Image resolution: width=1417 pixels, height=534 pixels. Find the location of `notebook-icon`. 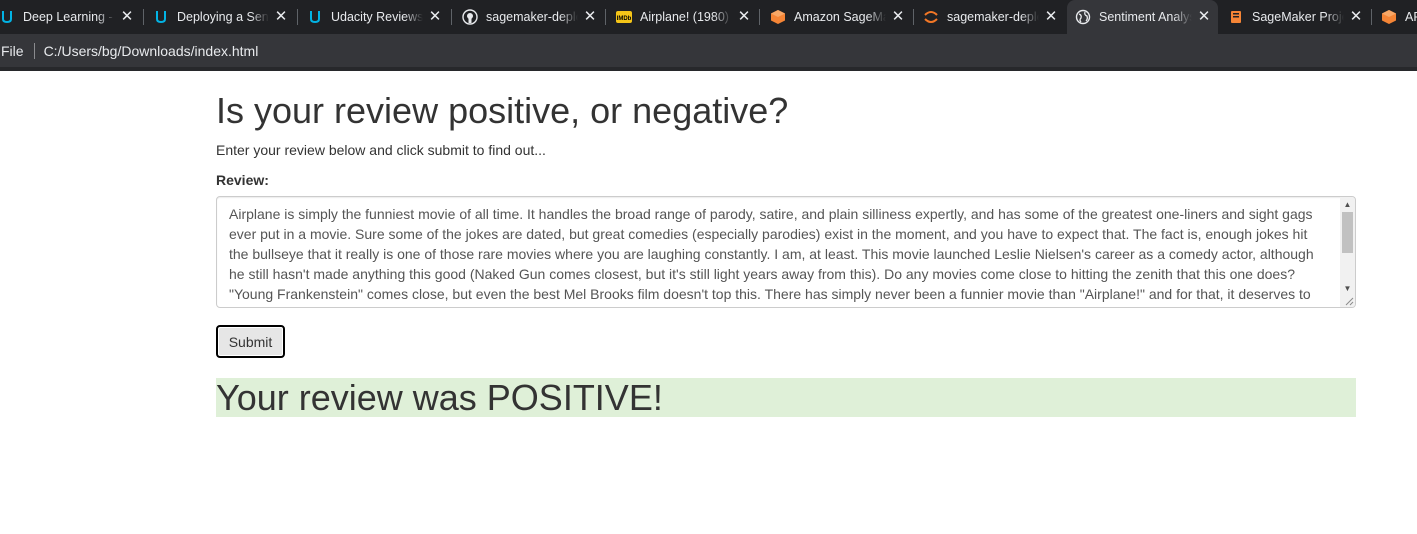

notebook-icon is located at coordinates (1236, 17).